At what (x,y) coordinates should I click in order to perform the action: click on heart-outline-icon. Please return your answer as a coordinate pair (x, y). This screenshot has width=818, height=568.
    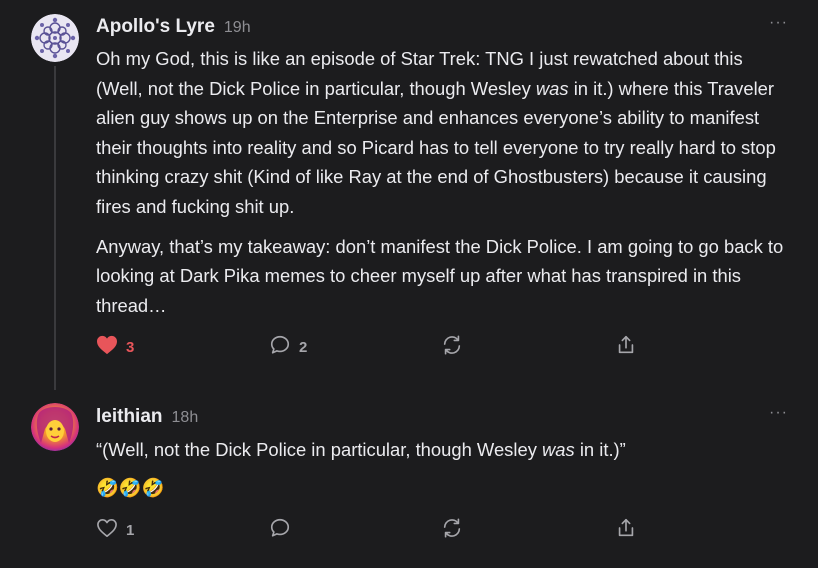
    Looking at the image, I should click on (107, 530).